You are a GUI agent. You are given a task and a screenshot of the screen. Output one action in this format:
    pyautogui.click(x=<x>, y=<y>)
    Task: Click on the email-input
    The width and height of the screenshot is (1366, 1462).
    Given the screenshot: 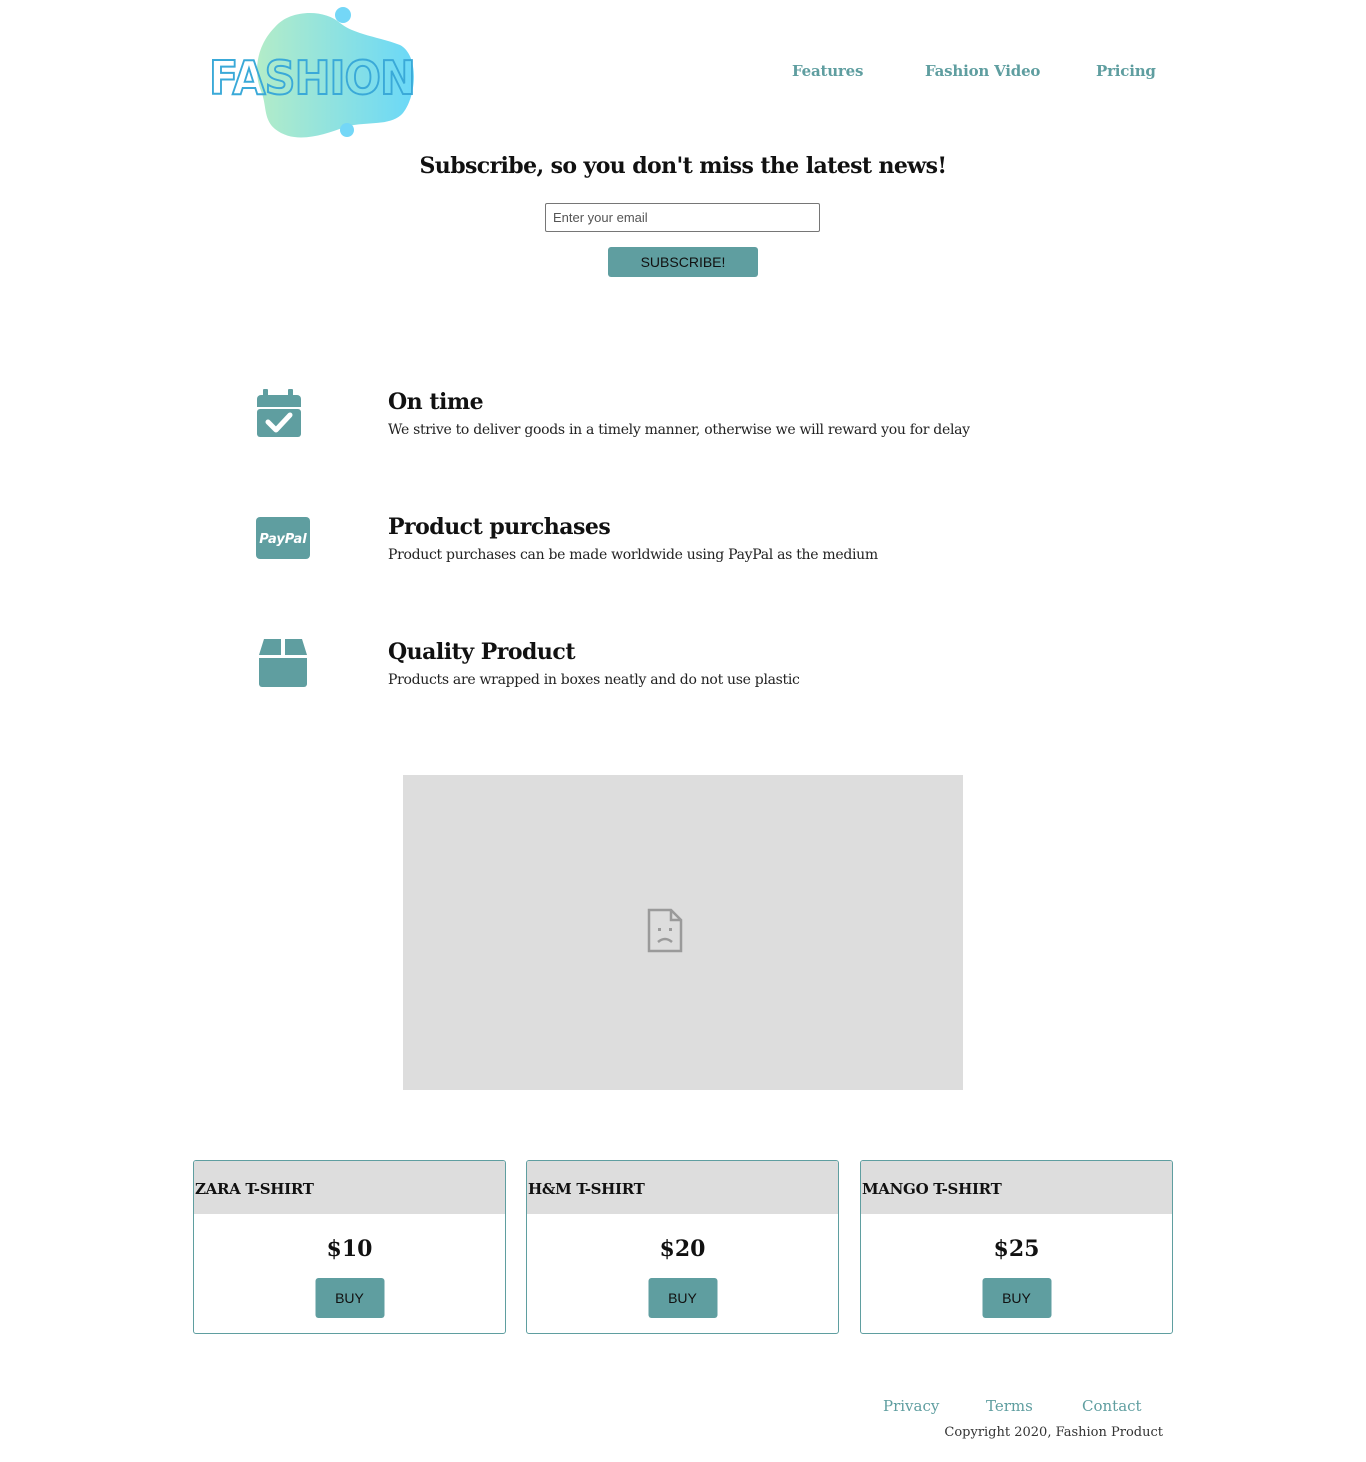 What is the action you would take?
    pyautogui.click(x=682, y=217)
    